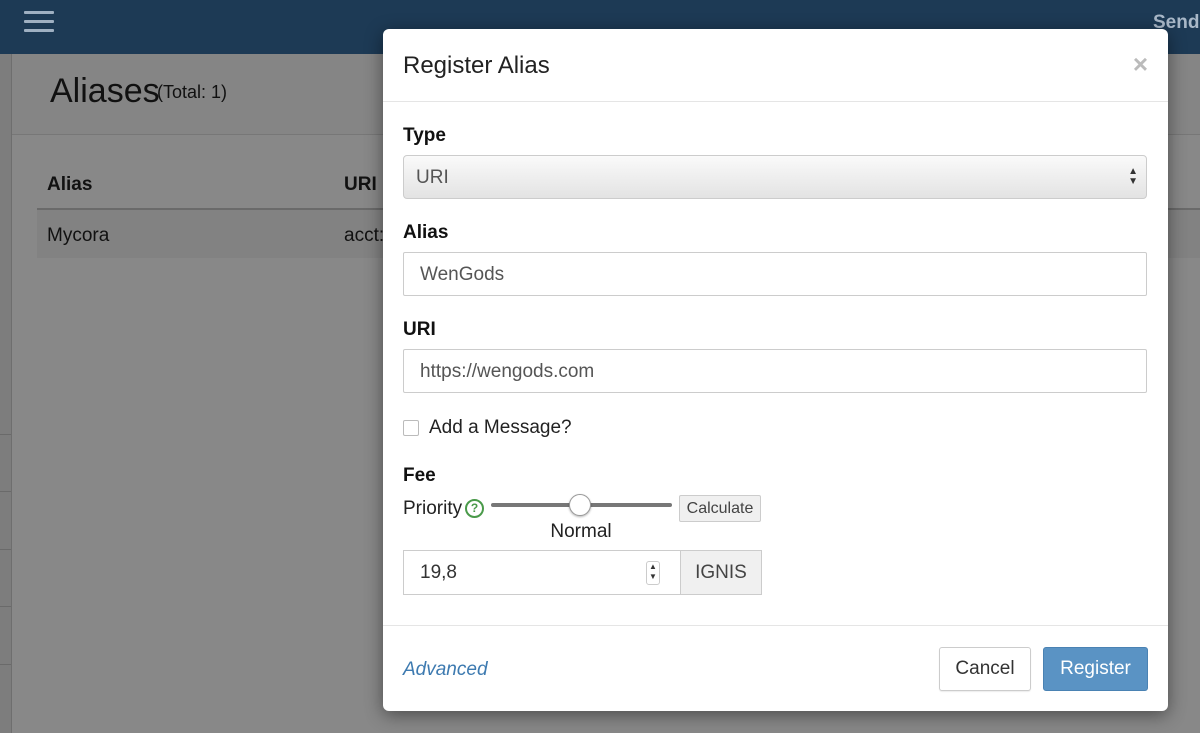  Describe the element at coordinates (775, 668) in the screenshot. I see `modal-footer: Advanced Cancel Register` at that location.